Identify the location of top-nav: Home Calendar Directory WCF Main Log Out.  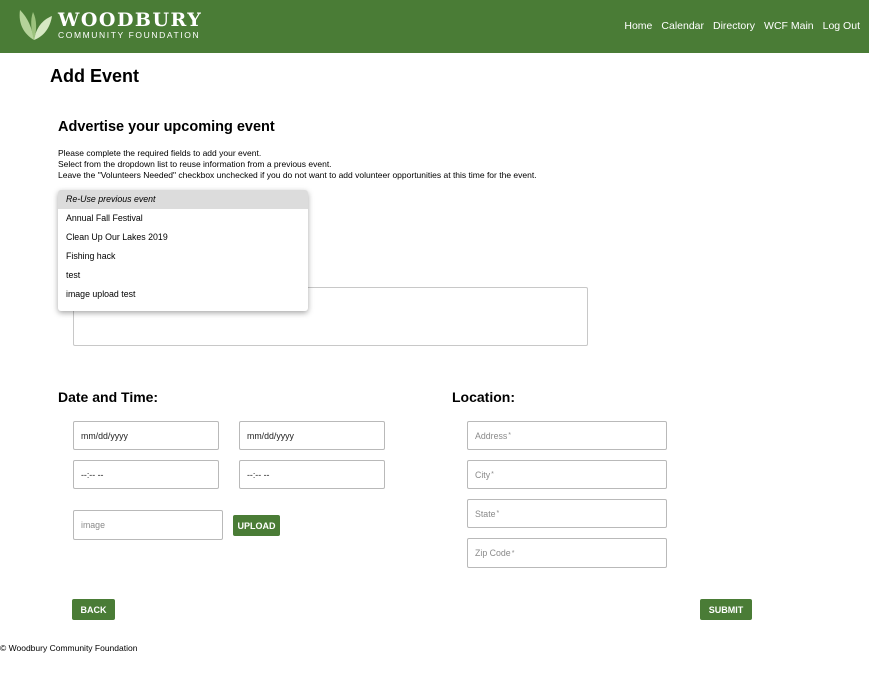
(737, 26).